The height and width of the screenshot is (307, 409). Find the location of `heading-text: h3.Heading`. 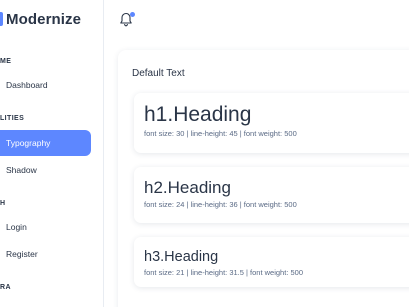

heading-text: h3.Heading is located at coordinates (181, 257).